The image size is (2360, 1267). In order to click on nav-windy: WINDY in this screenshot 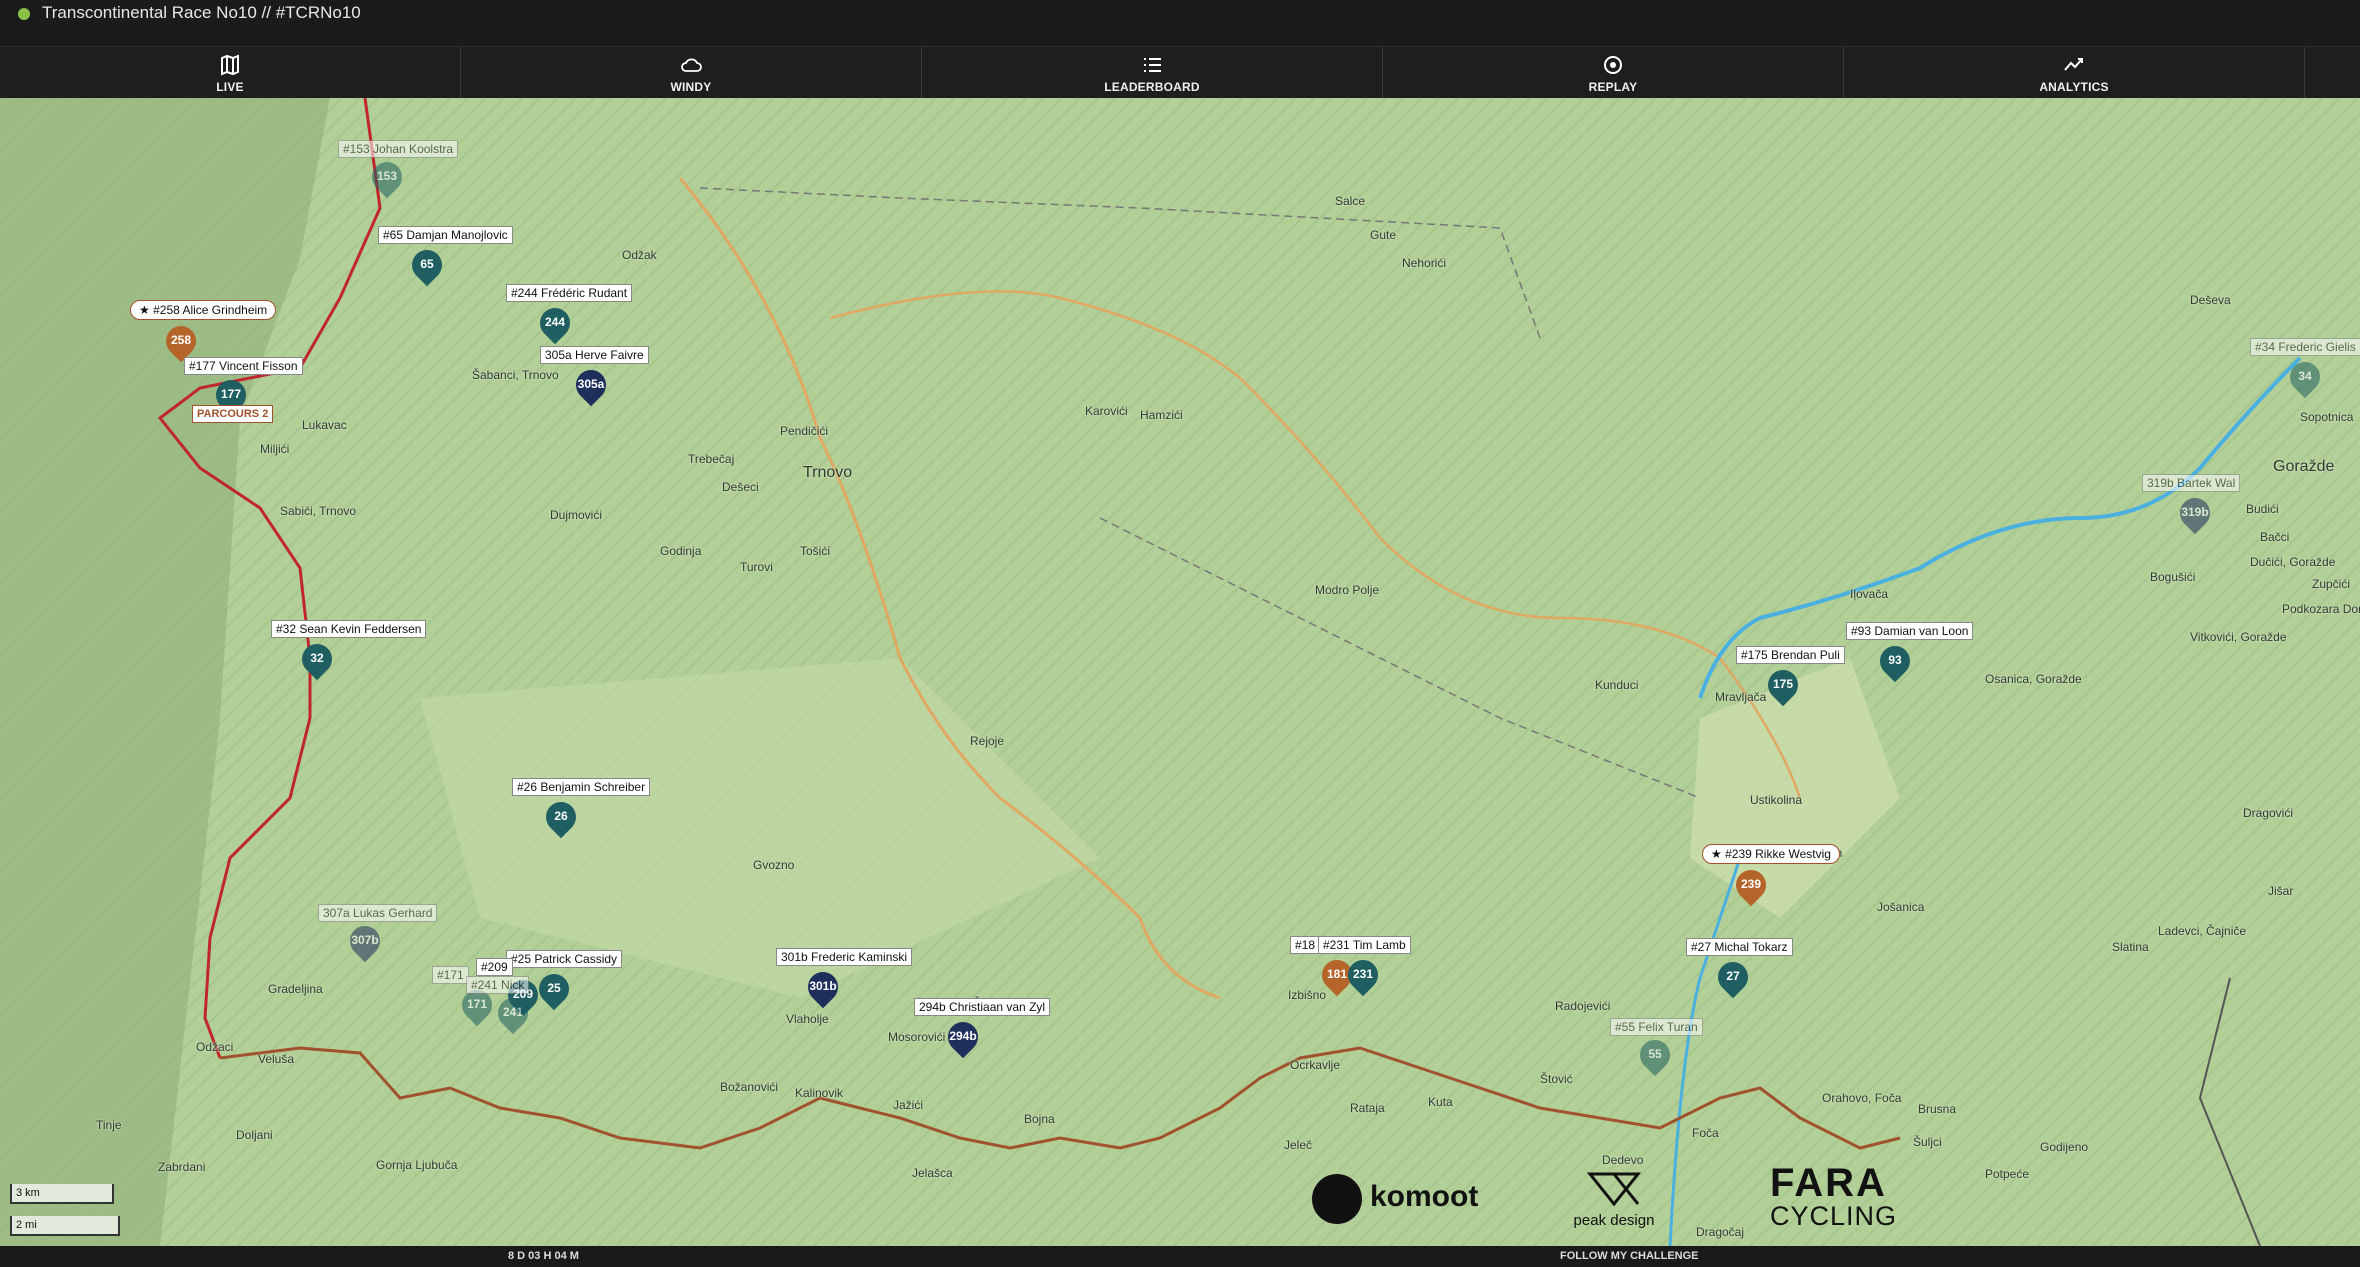, I will do `click(691, 73)`.